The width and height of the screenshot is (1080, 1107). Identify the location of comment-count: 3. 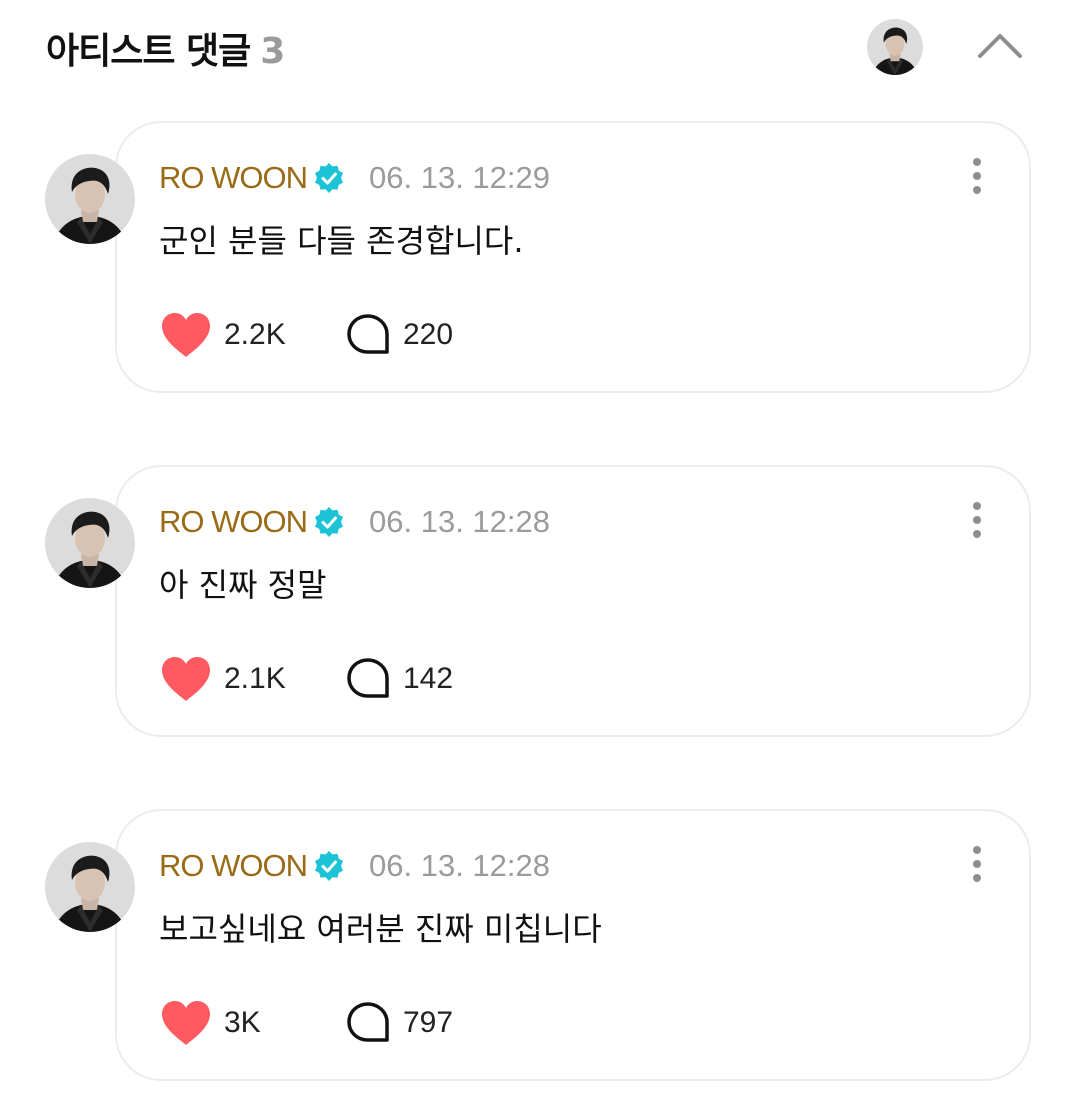
(272, 51).